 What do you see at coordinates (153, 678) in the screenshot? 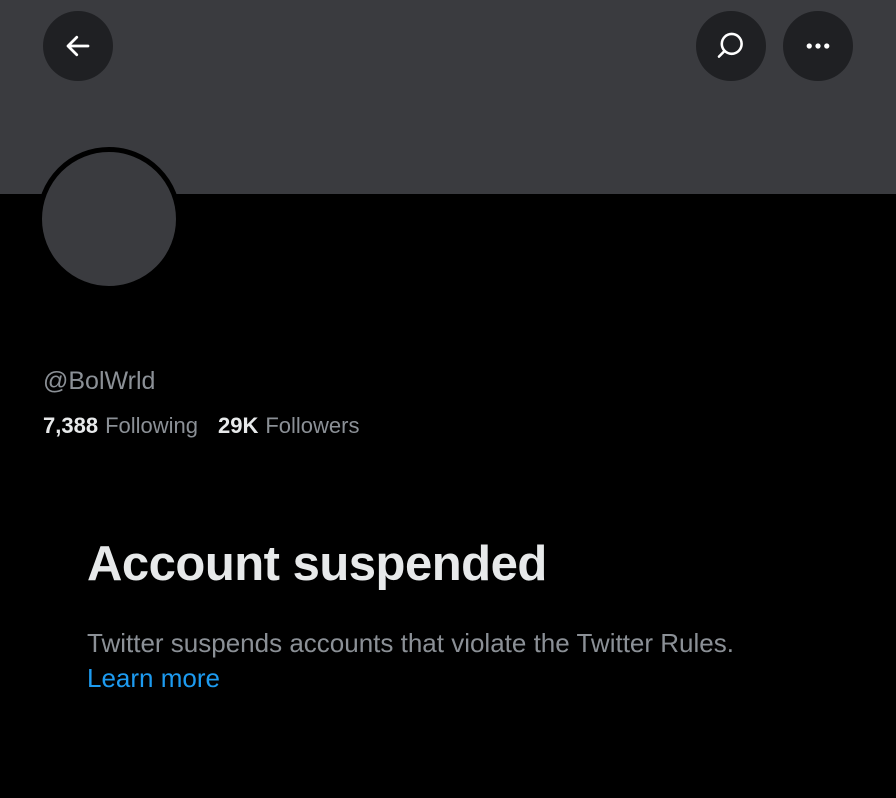
I see `learn-more-link: Learn more` at bounding box center [153, 678].